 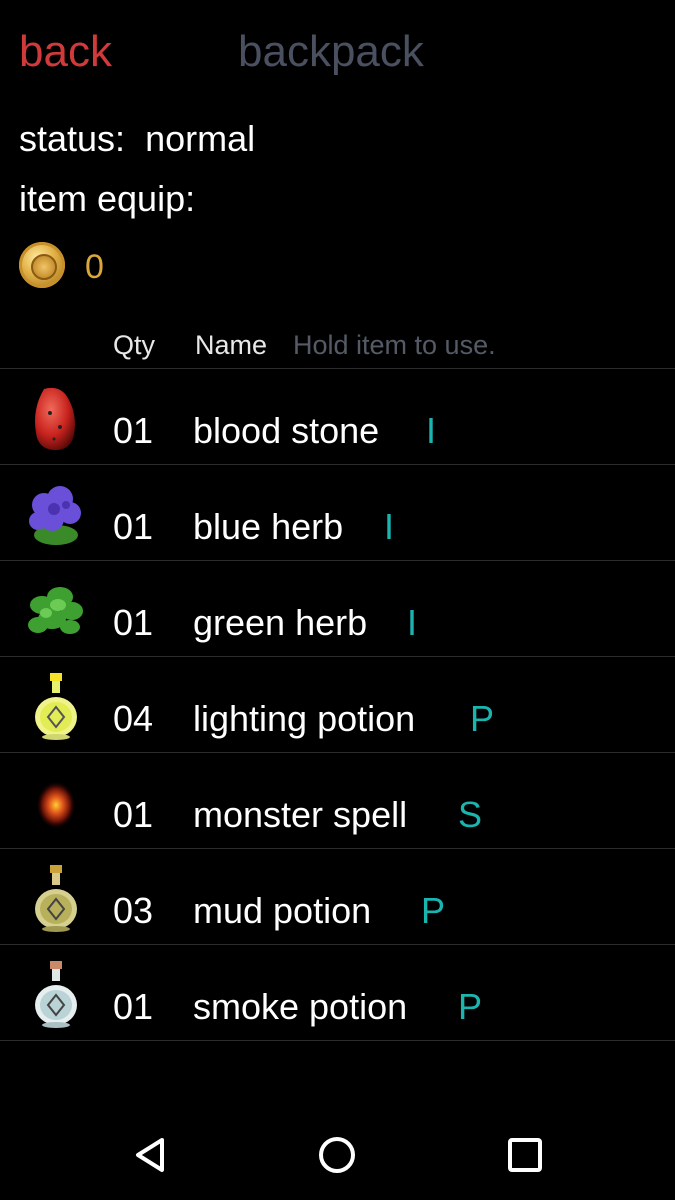 I want to click on list-item: 01 blood stone I, so click(x=337, y=417).